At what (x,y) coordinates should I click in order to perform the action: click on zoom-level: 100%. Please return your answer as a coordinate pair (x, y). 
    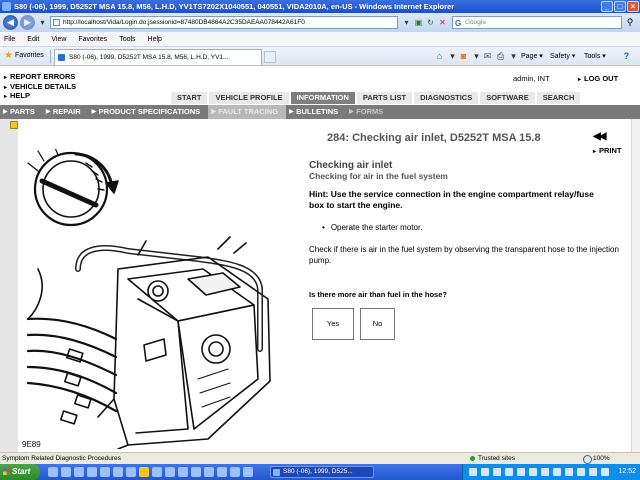
    Looking at the image, I should click on (596, 458).